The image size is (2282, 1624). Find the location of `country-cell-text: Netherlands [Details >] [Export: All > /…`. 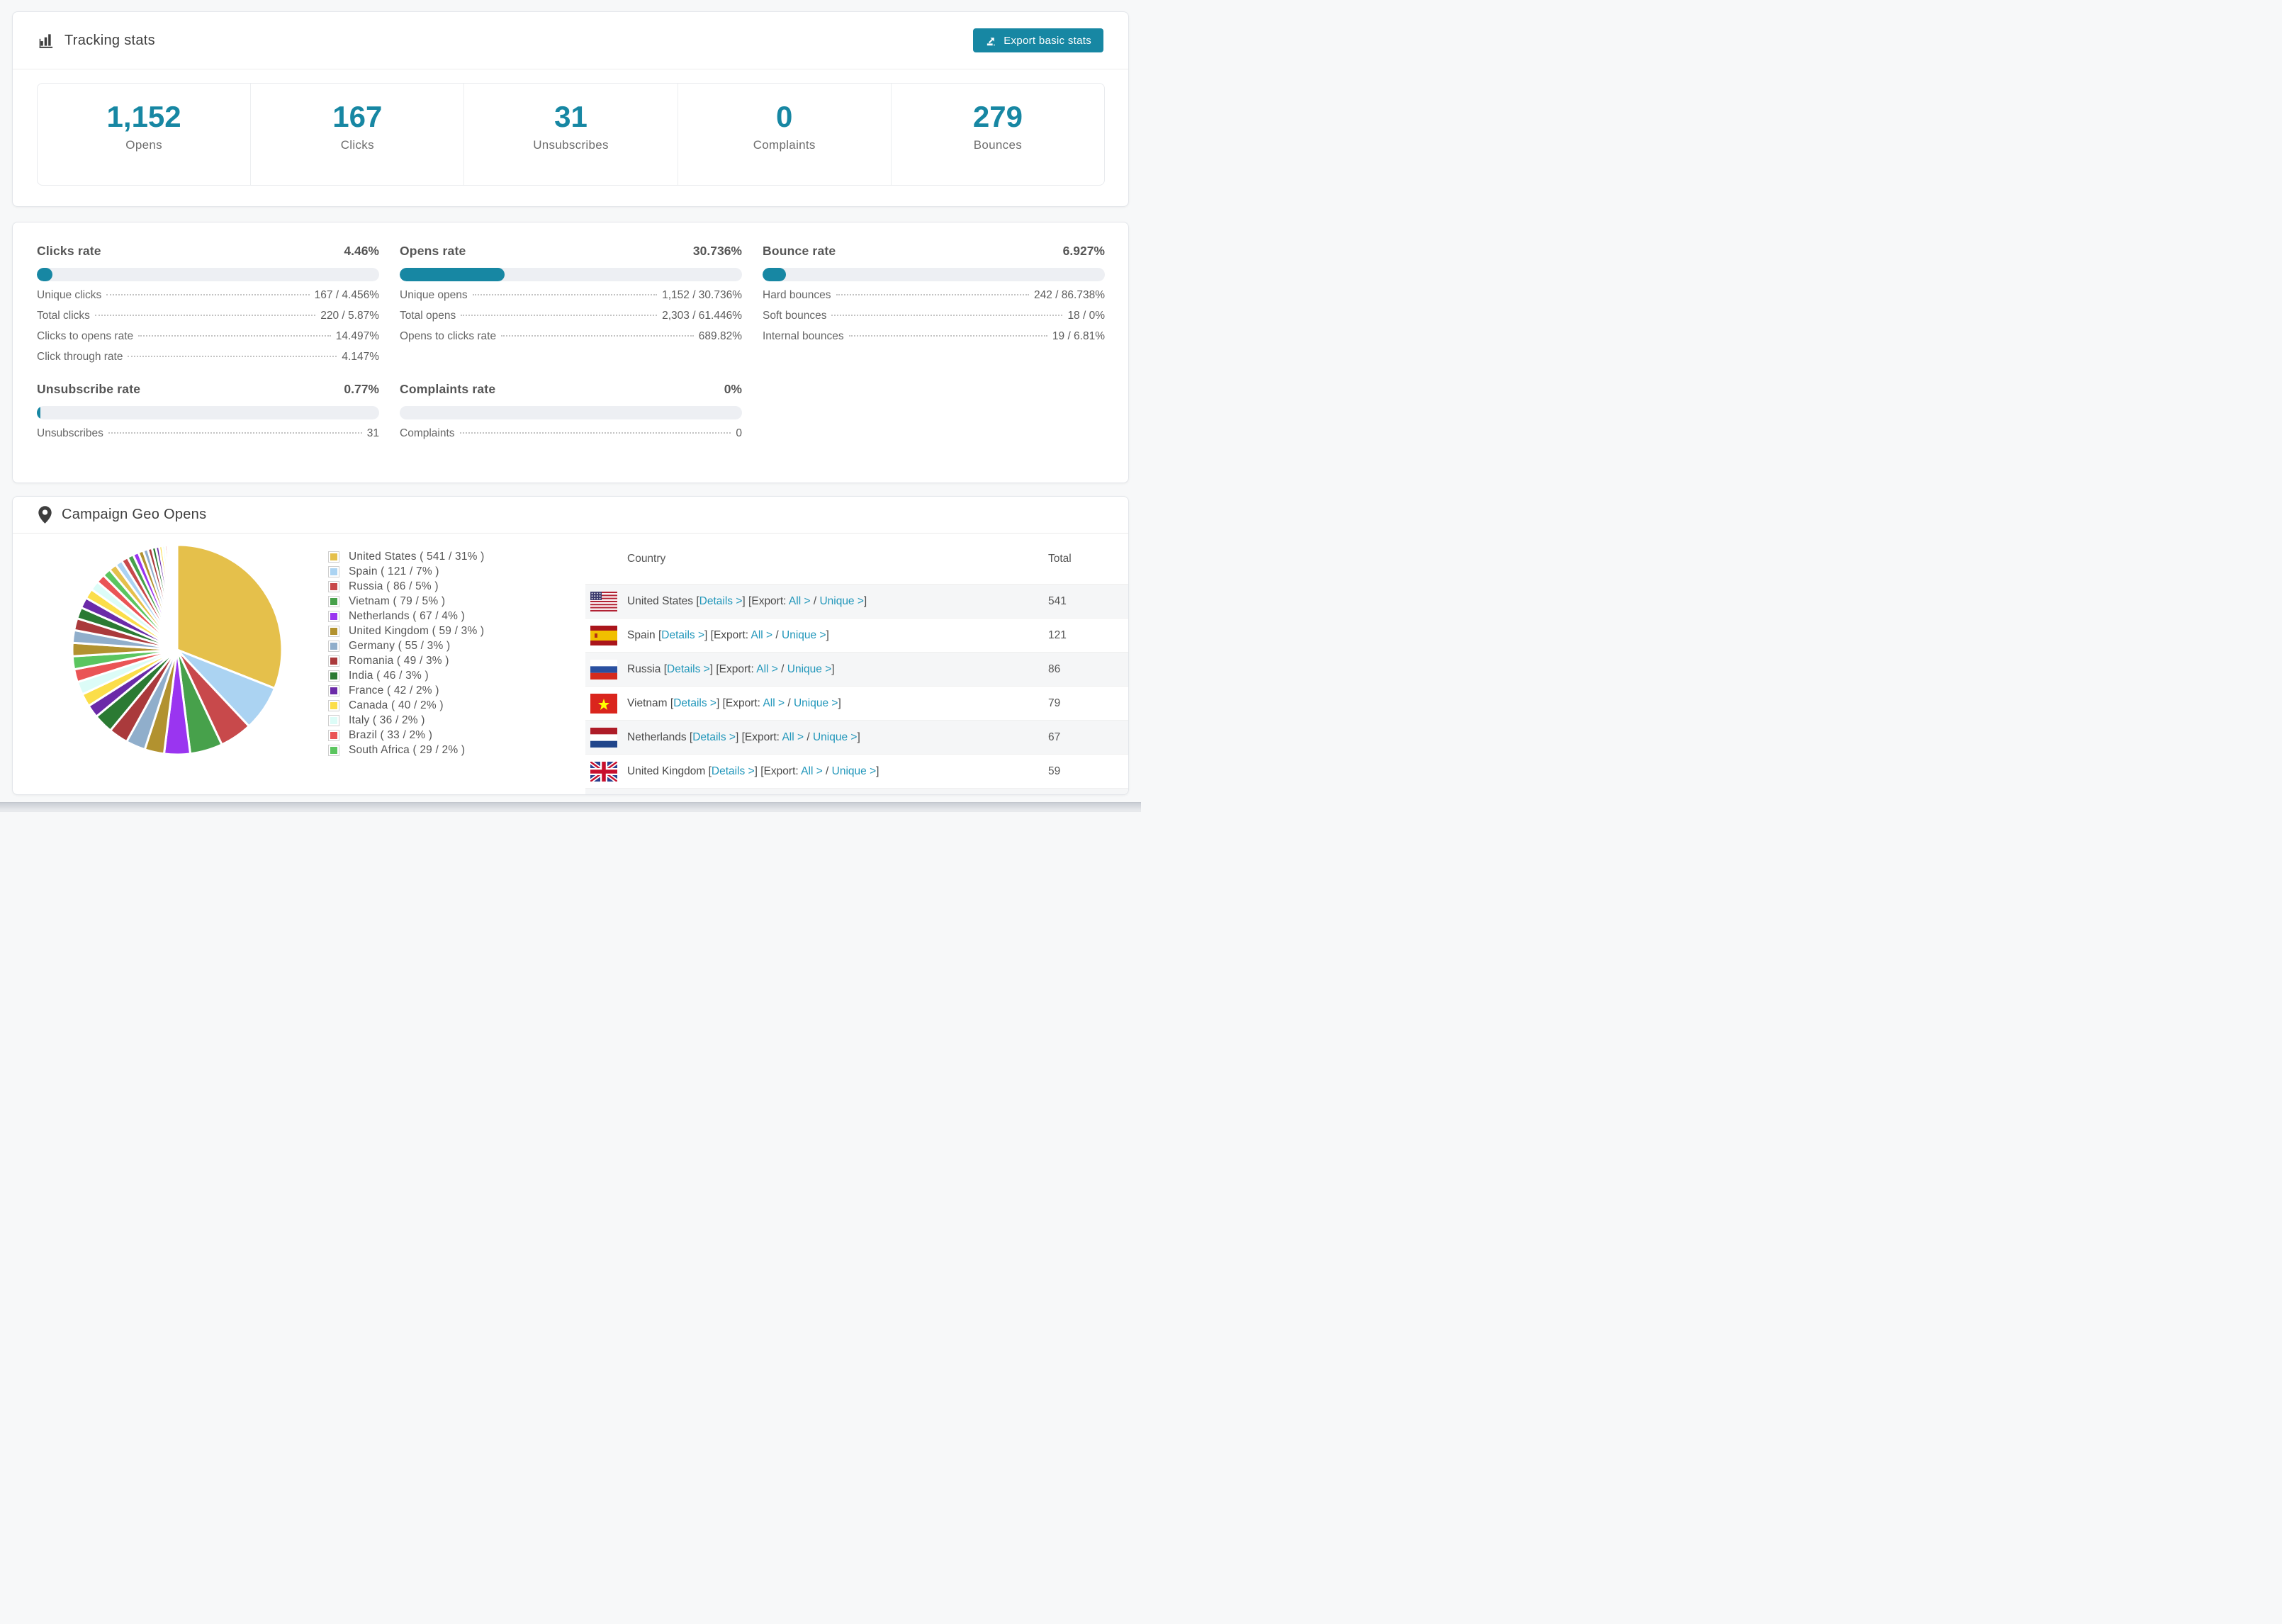

country-cell-text: Netherlands [Details >] [Export: All > /… is located at coordinates (743, 738).